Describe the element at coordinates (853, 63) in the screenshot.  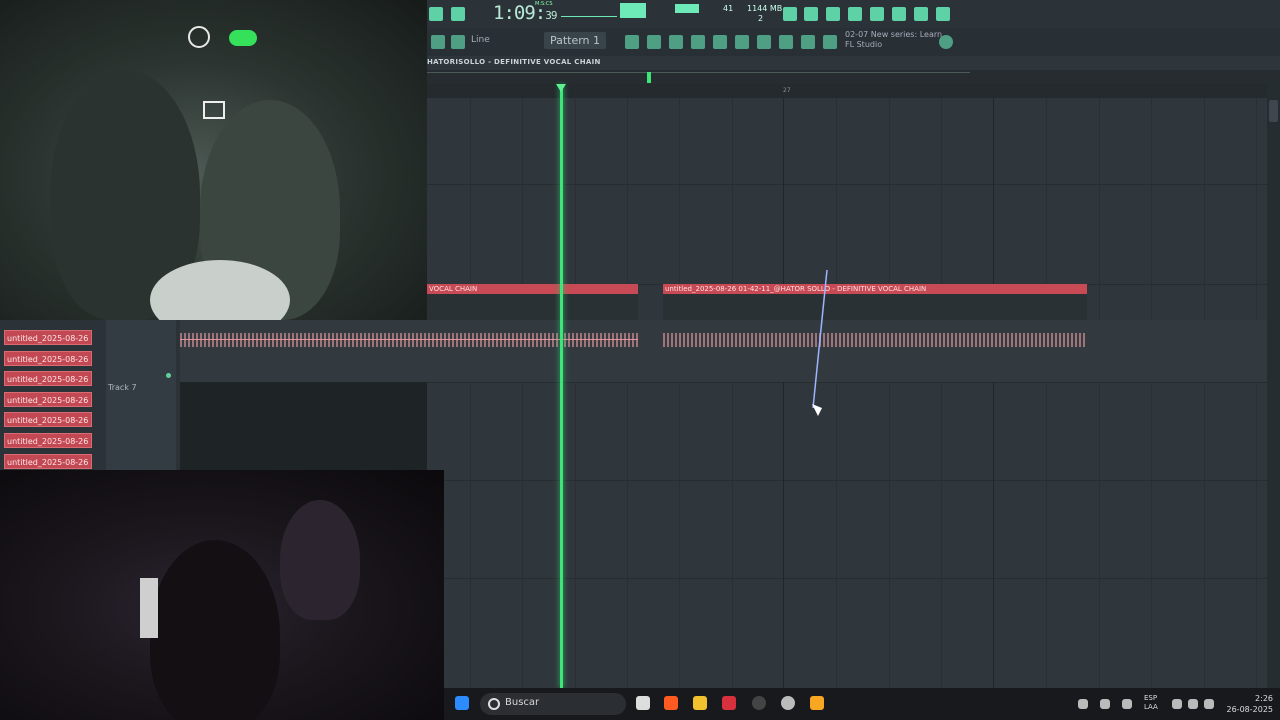
I see `playlist-header: HATORISOLLO - DEFINITIVE VOCAL CHAIN` at that location.